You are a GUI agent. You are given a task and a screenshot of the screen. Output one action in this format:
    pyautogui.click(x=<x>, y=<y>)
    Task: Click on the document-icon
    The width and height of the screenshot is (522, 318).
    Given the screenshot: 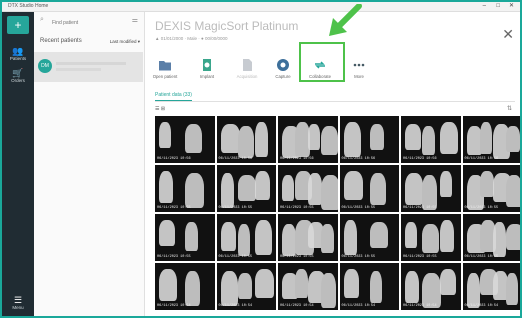 What is the action you would take?
    pyautogui.click(x=247, y=65)
    